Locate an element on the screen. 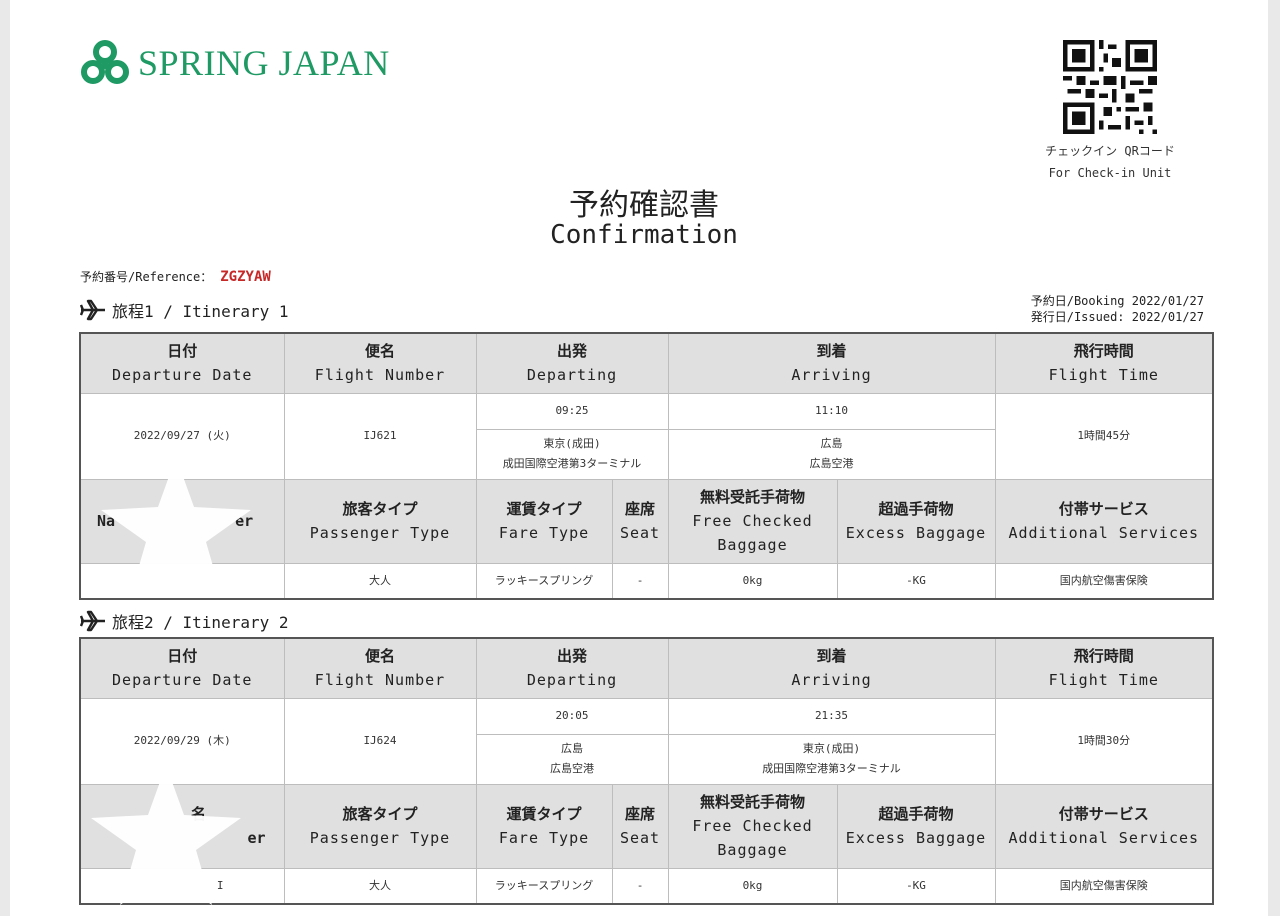  table-row: 2022/09/27 (火) IJ621 09:25 11:10 1時間45分 is located at coordinates (646, 436).